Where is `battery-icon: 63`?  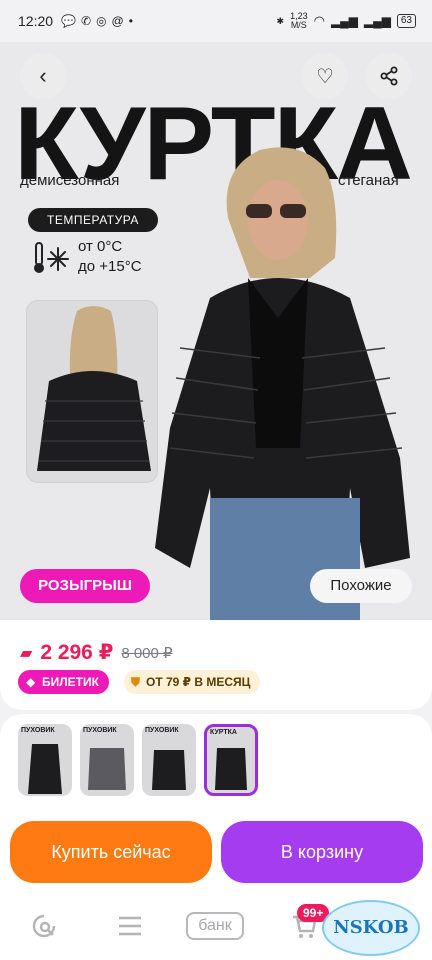 battery-icon: 63 is located at coordinates (406, 21).